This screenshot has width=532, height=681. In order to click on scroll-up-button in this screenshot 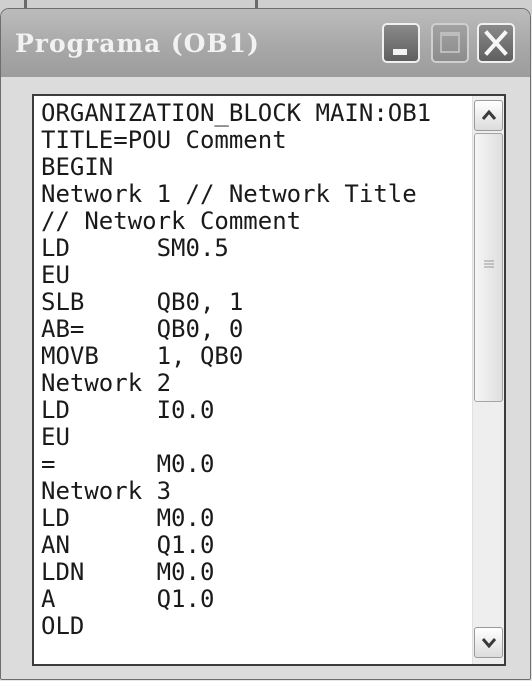, I will do `click(488, 115)`.